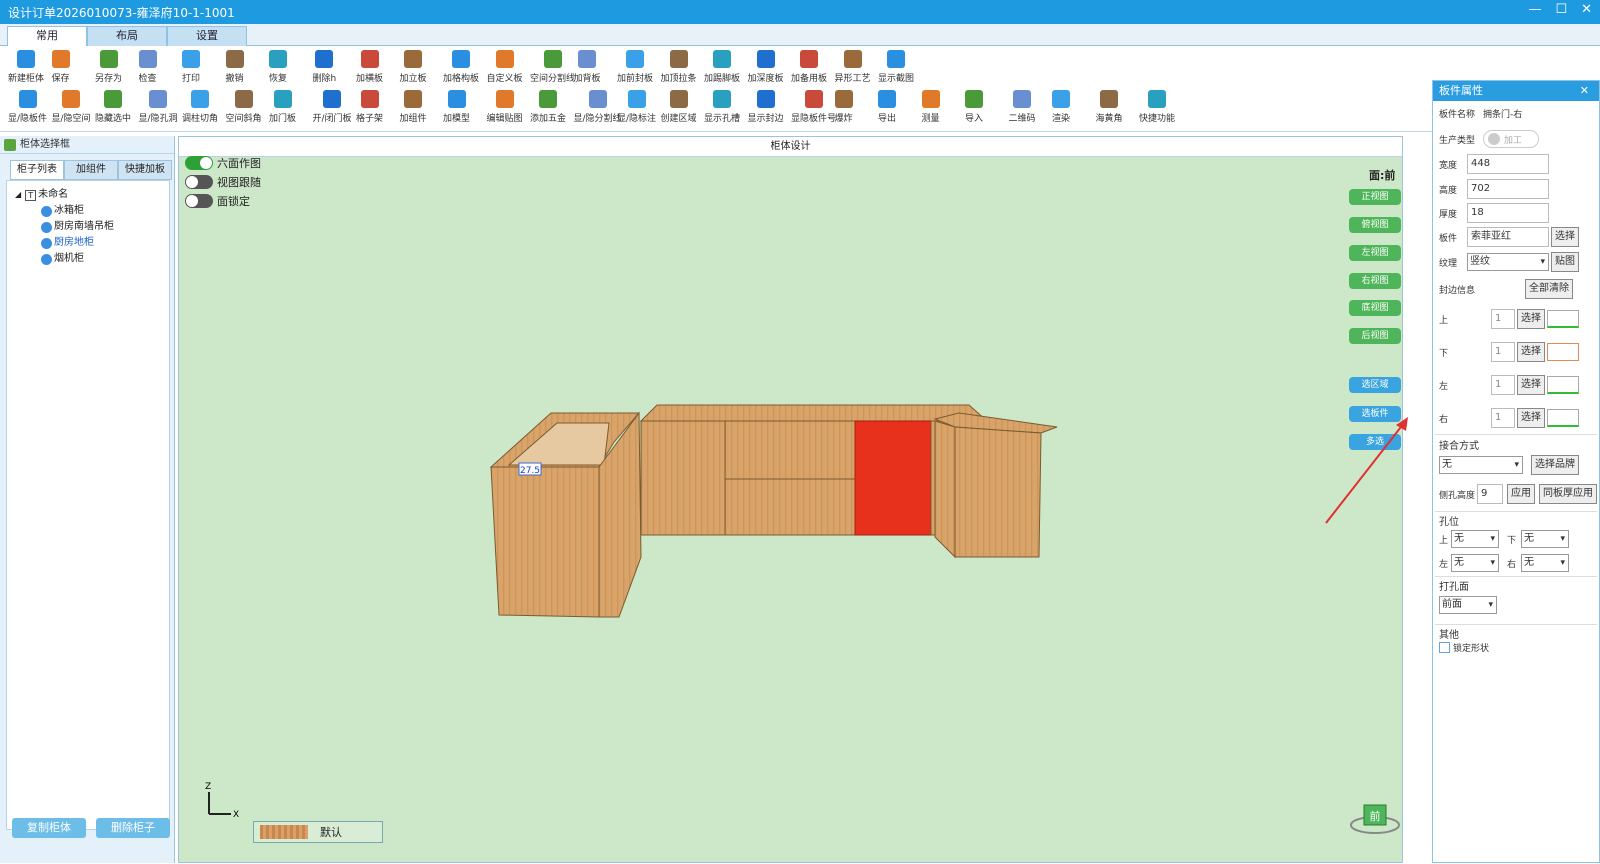  I want to click on toolbar-button-toolbar_row2-8: 格子架, so click(369, 107).